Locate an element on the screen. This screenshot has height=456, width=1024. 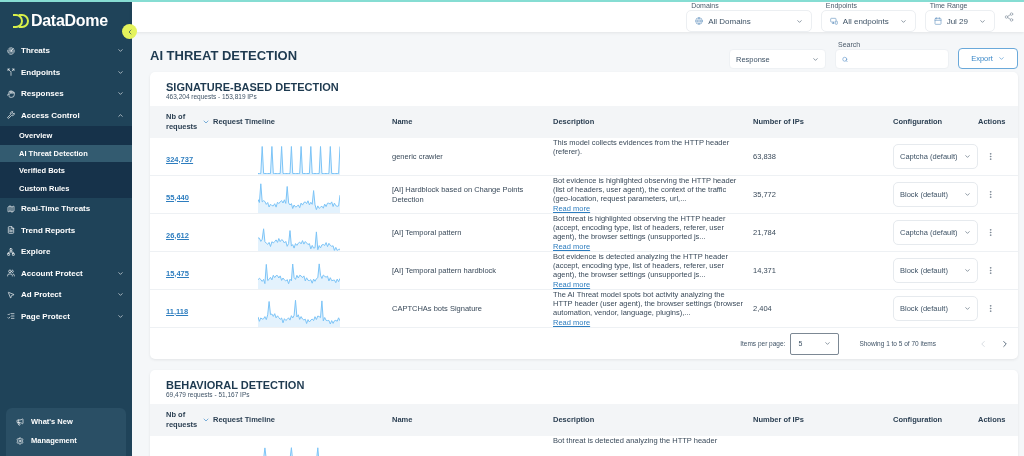
chevron-up-icon is located at coordinates (120, 115).